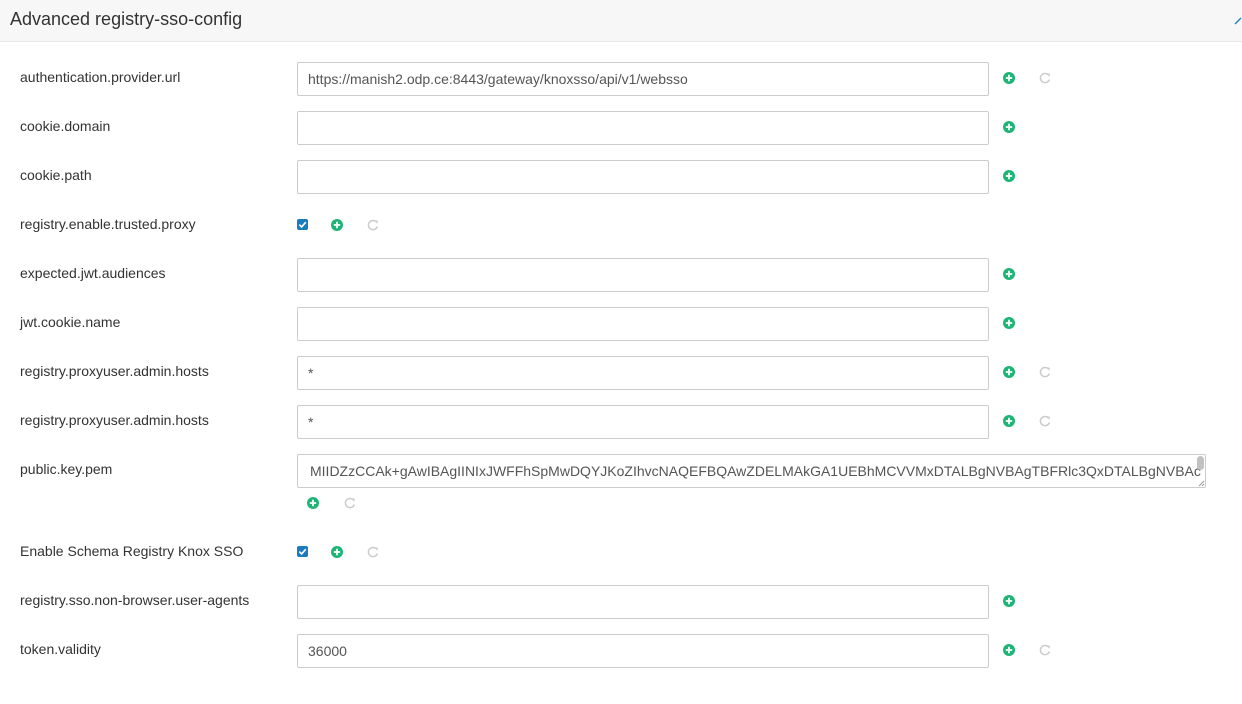 Image resolution: width=1242 pixels, height=704 pixels. What do you see at coordinates (126, 19) in the screenshot?
I see `section-title: Advanced registry-sso-config` at bounding box center [126, 19].